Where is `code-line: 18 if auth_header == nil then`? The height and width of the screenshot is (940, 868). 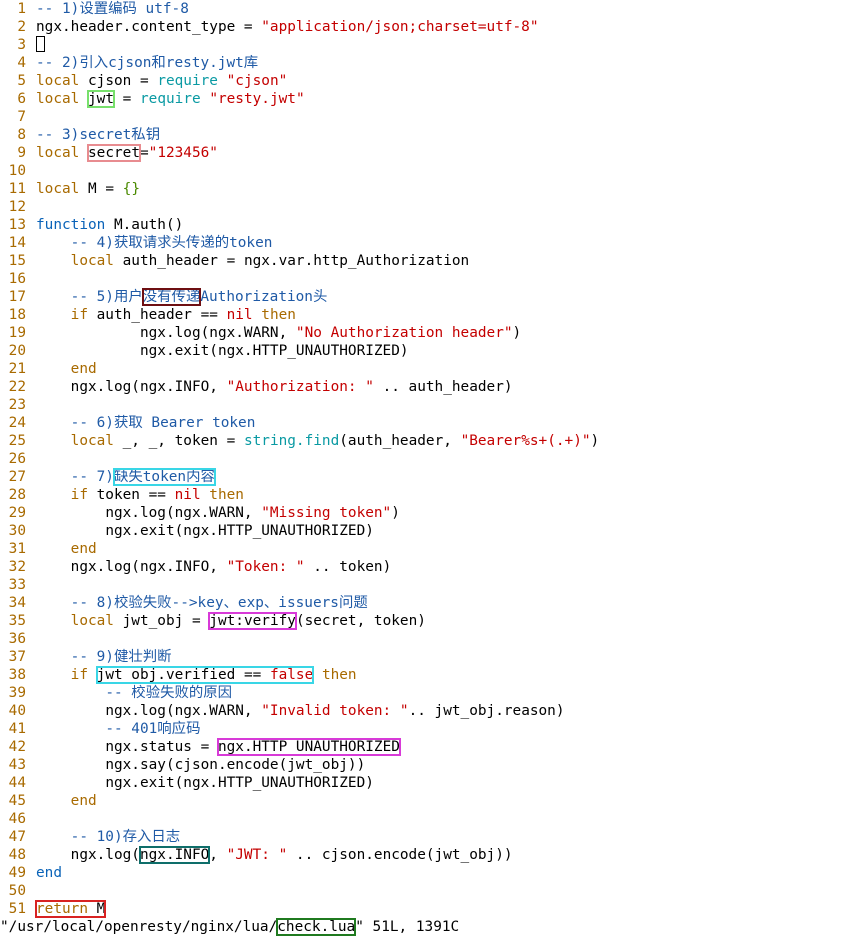
code-line: 18 if auth_header == nil then is located at coordinates (434, 315).